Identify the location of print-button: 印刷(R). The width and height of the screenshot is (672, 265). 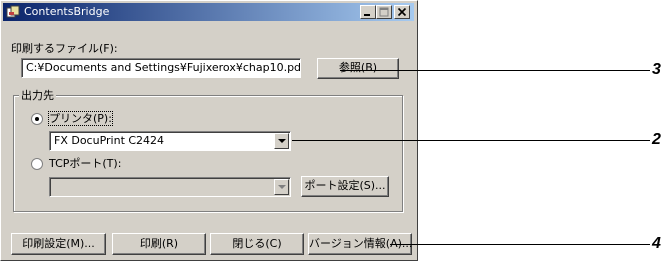
(159, 244).